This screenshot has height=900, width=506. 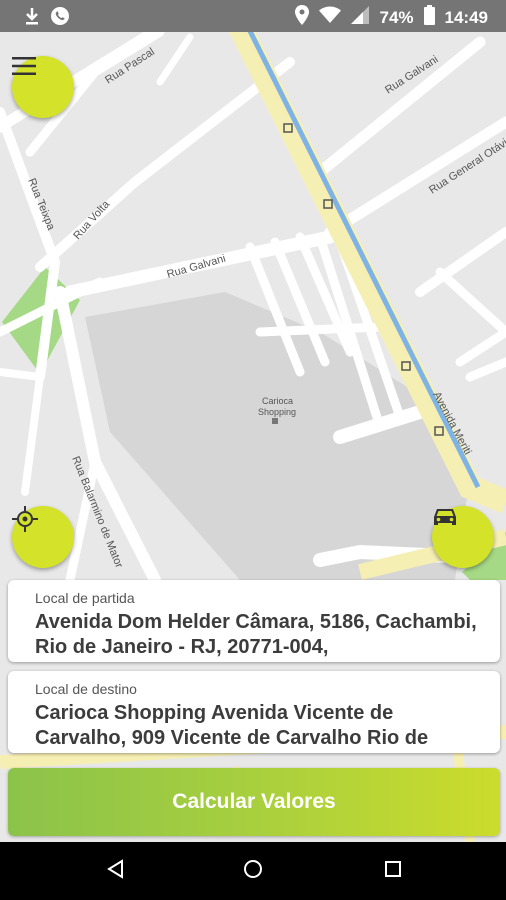 What do you see at coordinates (466, 17) in the screenshot?
I see `clock: 14:49` at bounding box center [466, 17].